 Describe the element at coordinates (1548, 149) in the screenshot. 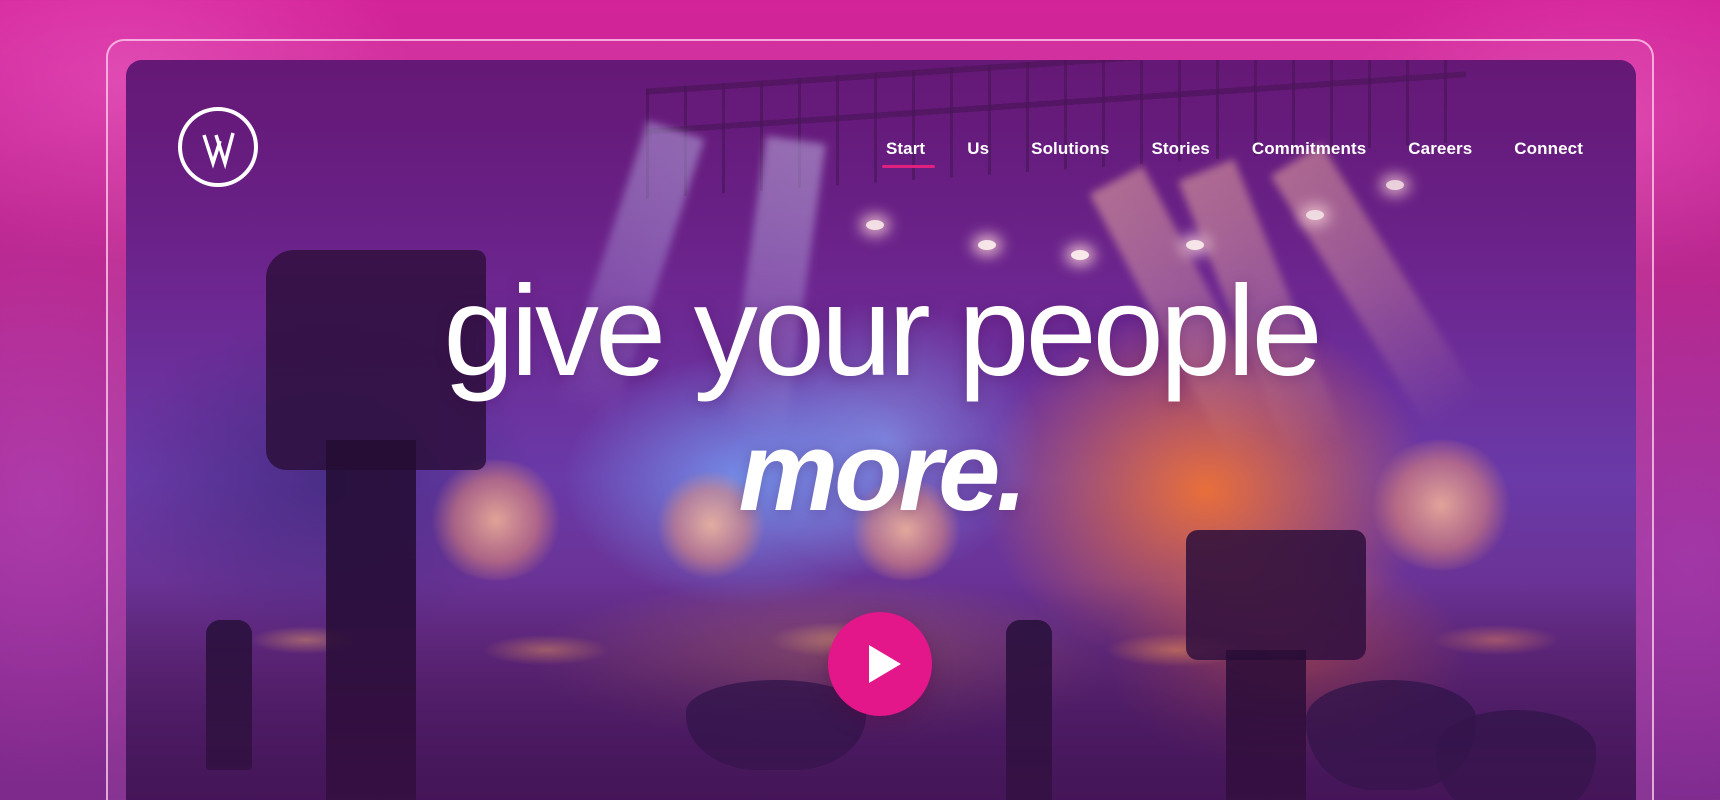

I see `nav-item-connect: Connect` at that location.